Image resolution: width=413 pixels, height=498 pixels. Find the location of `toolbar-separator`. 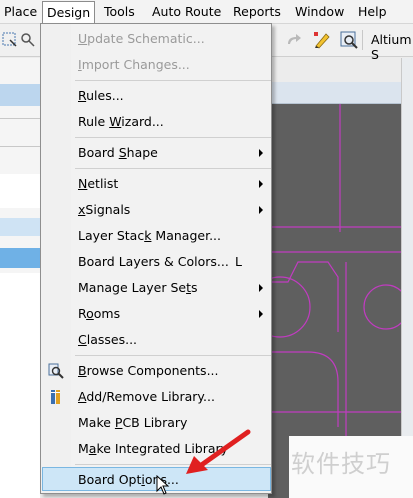

toolbar-separator is located at coordinates (362, 40).